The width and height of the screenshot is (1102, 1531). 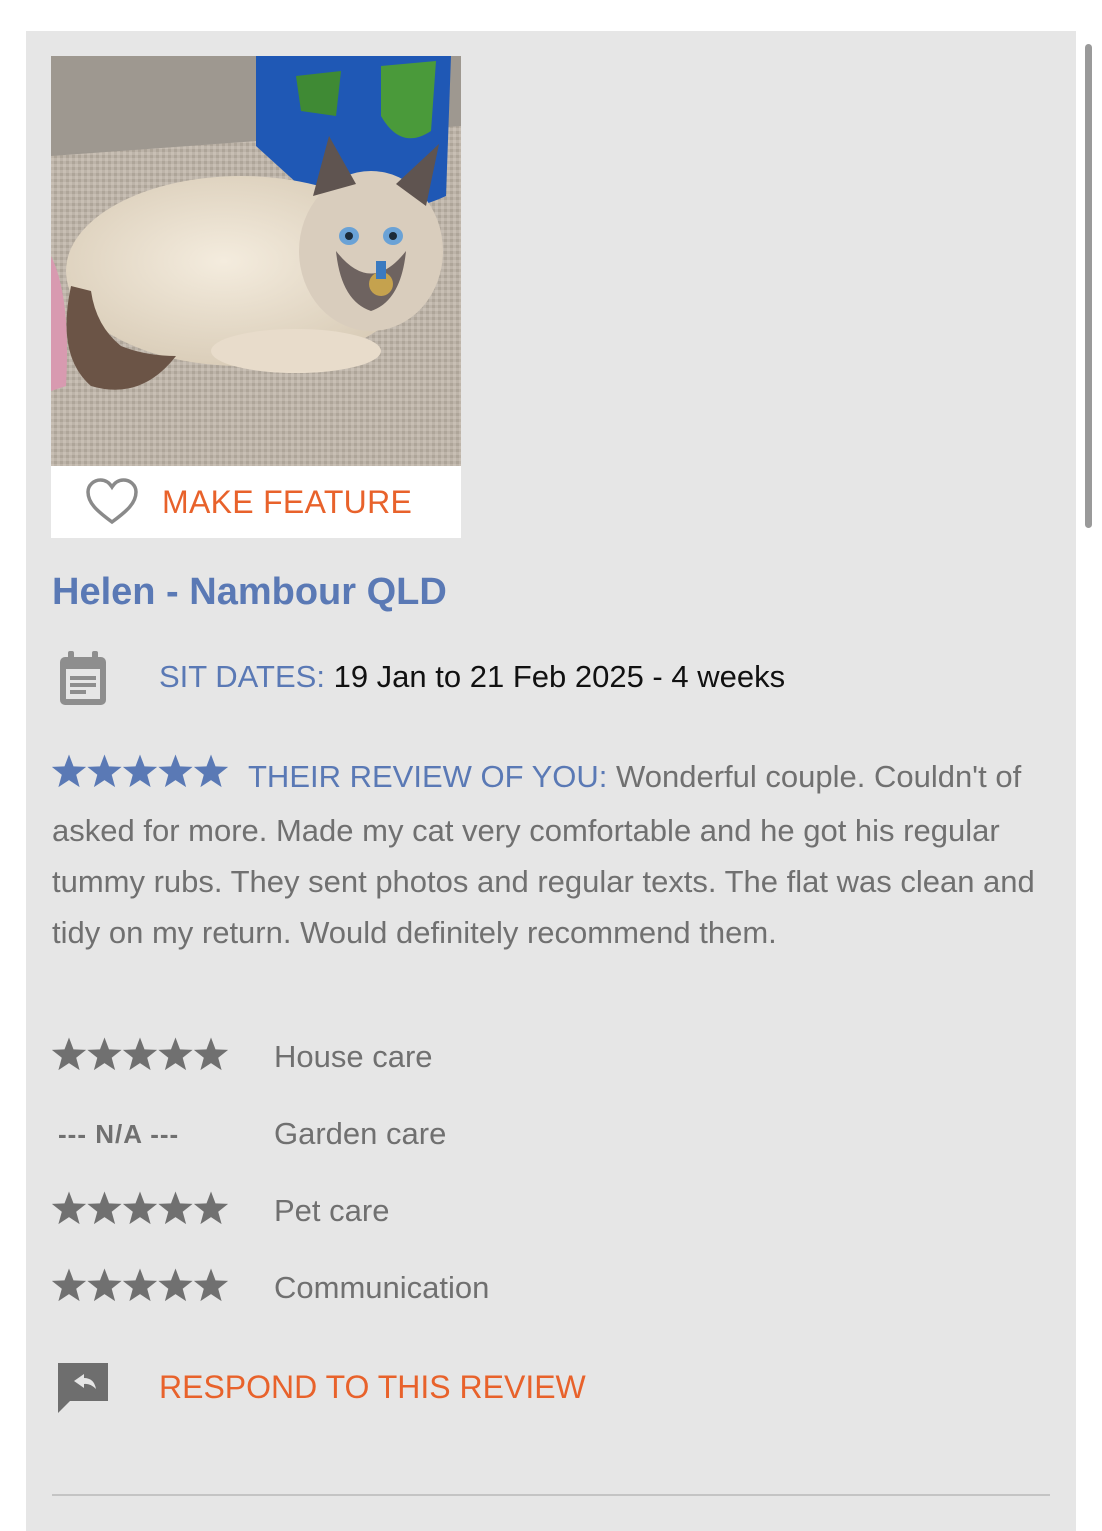 What do you see at coordinates (1088, 286) in the screenshot?
I see `scrollbar-thumb` at bounding box center [1088, 286].